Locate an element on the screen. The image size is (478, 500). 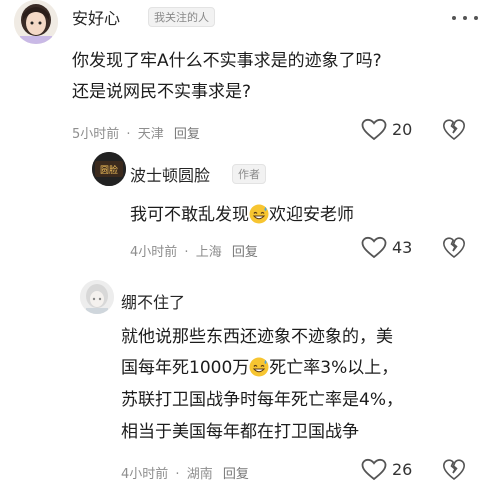
avatar-author: 圆脸 is located at coordinates (109, 169).